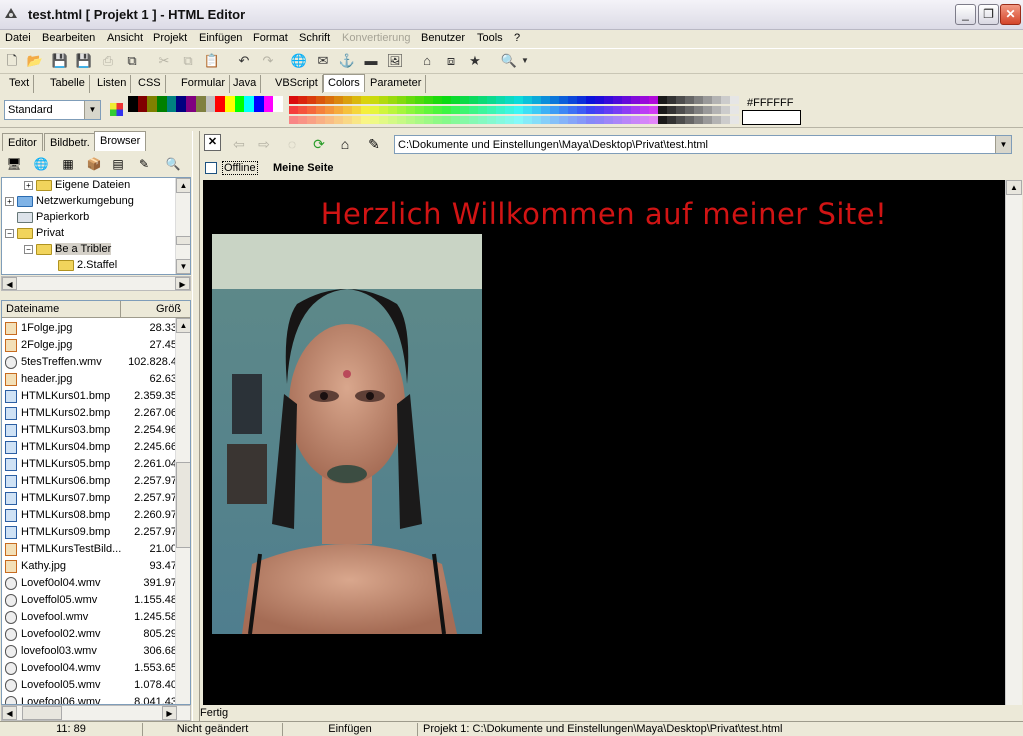  Describe the element at coordinates (1014, 187) in the screenshot. I see `scroll-up-icon: ▲` at that location.